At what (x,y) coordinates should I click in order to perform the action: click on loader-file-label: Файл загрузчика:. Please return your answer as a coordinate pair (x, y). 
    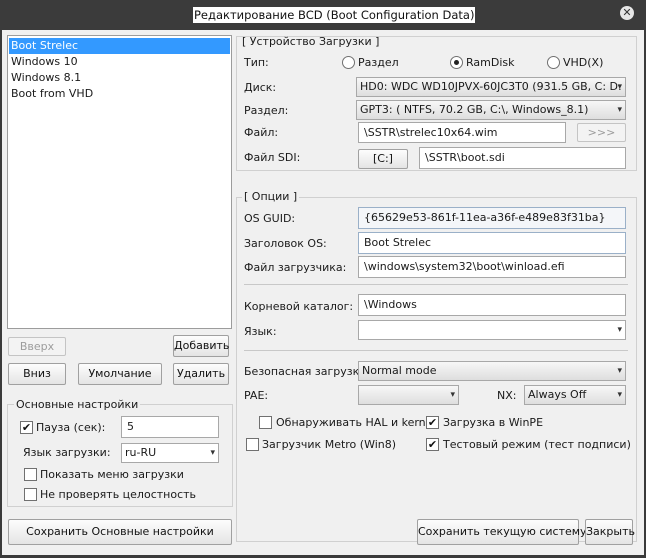
    Looking at the image, I should click on (295, 267).